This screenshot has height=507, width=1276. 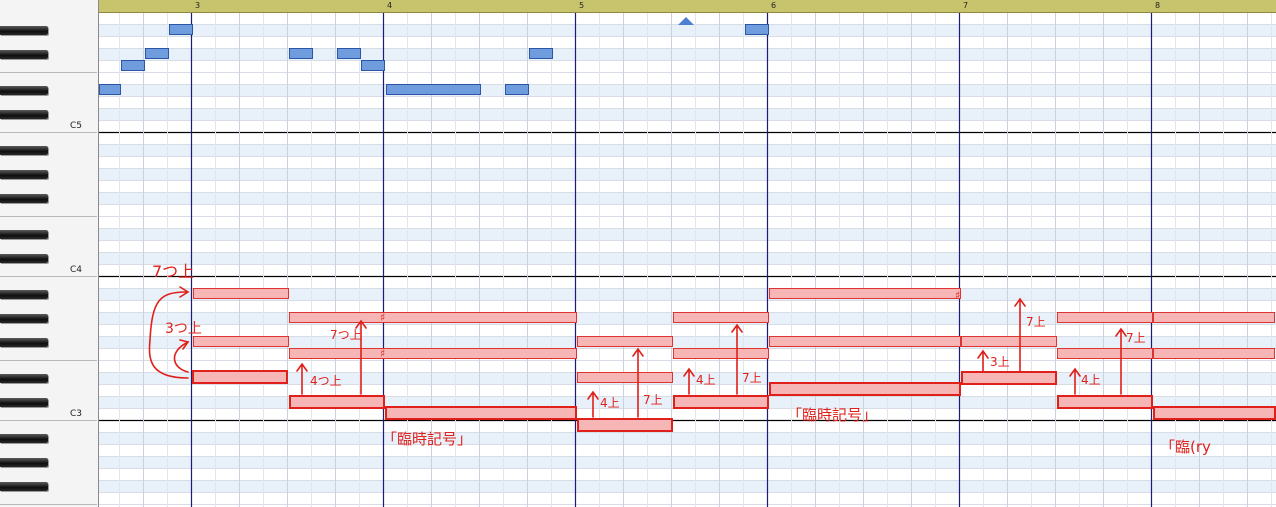 I want to click on annotation-7-up-1: 7つ上, so click(x=346, y=335).